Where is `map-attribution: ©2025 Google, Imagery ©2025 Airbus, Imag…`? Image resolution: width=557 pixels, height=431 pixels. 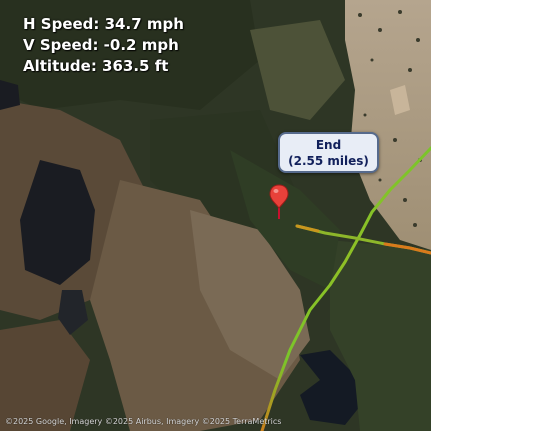
map-attribution: ©2025 Google, Imagery ©2025 Airbus, Imag… is located at coordinates (143, 421).